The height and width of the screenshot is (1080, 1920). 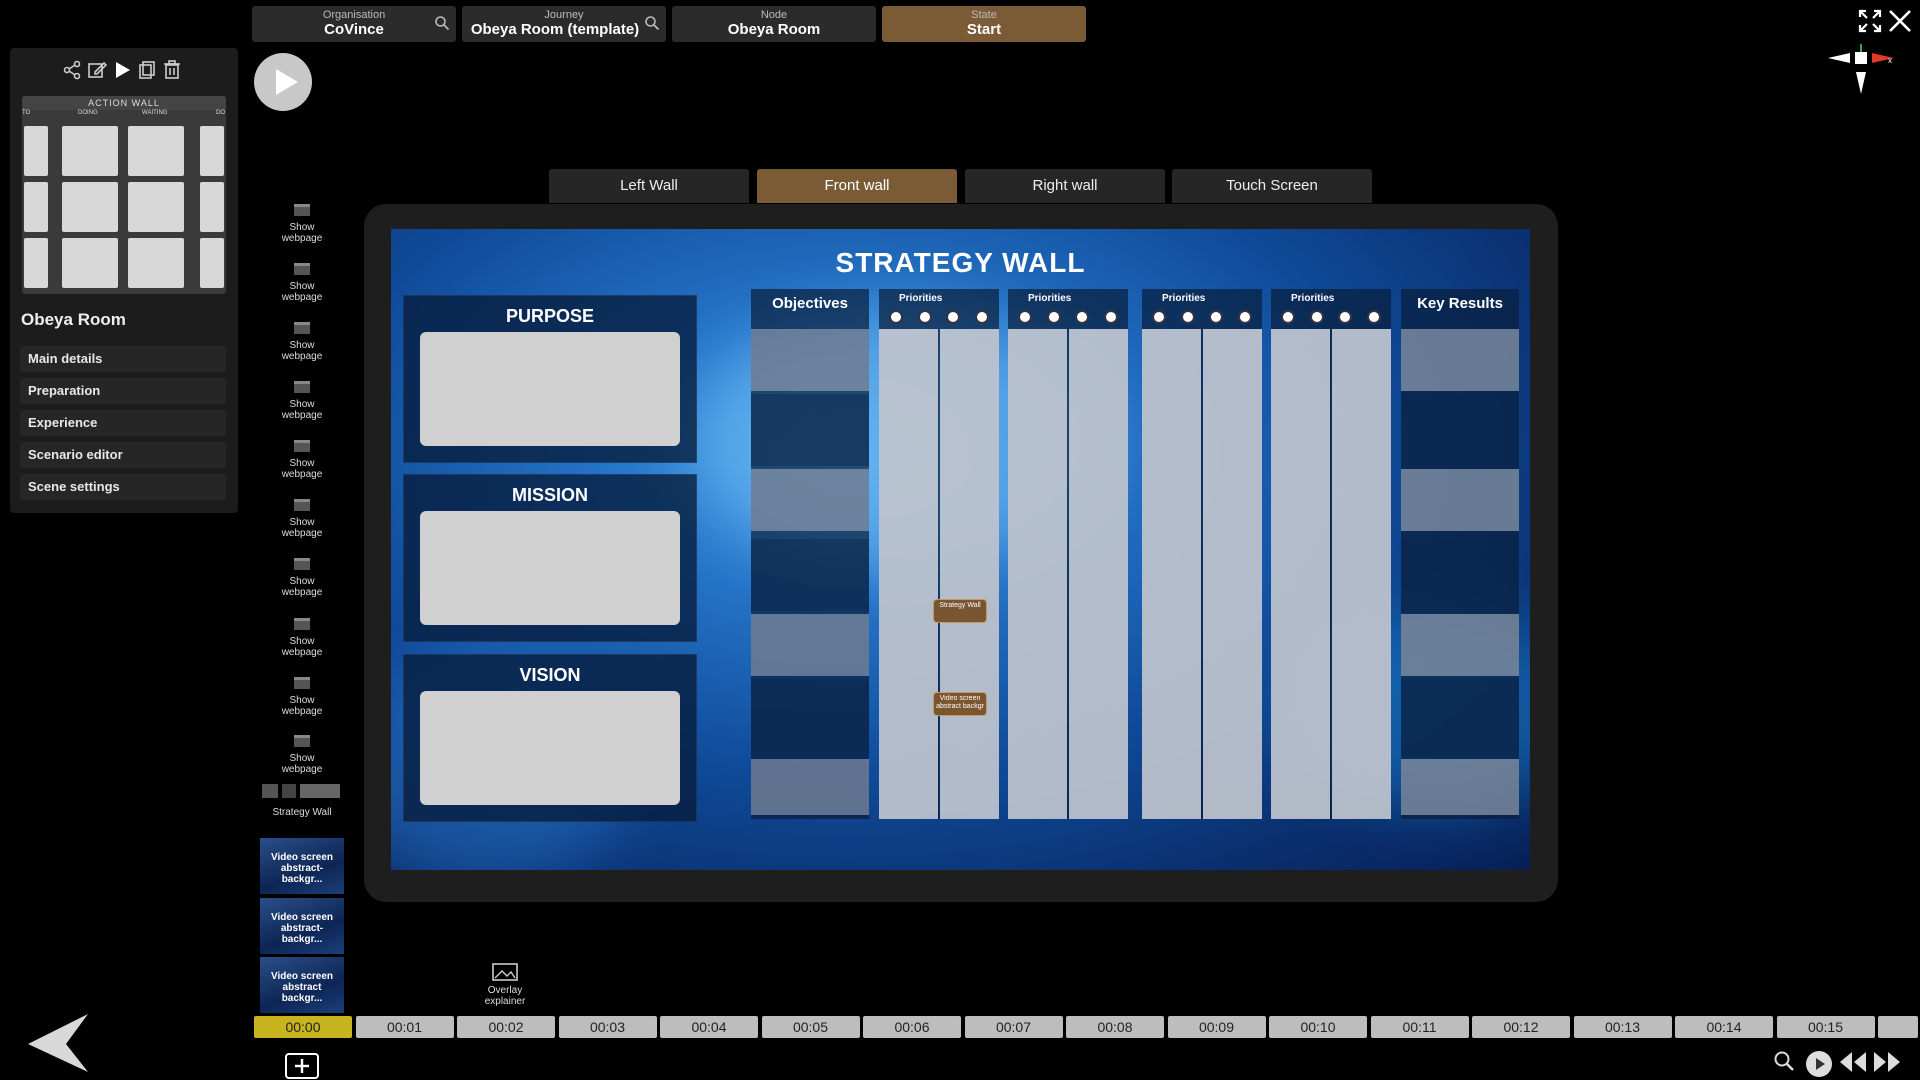 I want to click on copy-icon, so click(x=147, y=70).